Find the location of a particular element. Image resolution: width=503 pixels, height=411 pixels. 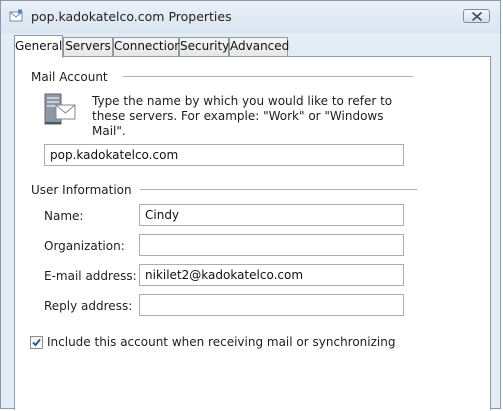

tab-general: General is located at coordinates (38, 46).